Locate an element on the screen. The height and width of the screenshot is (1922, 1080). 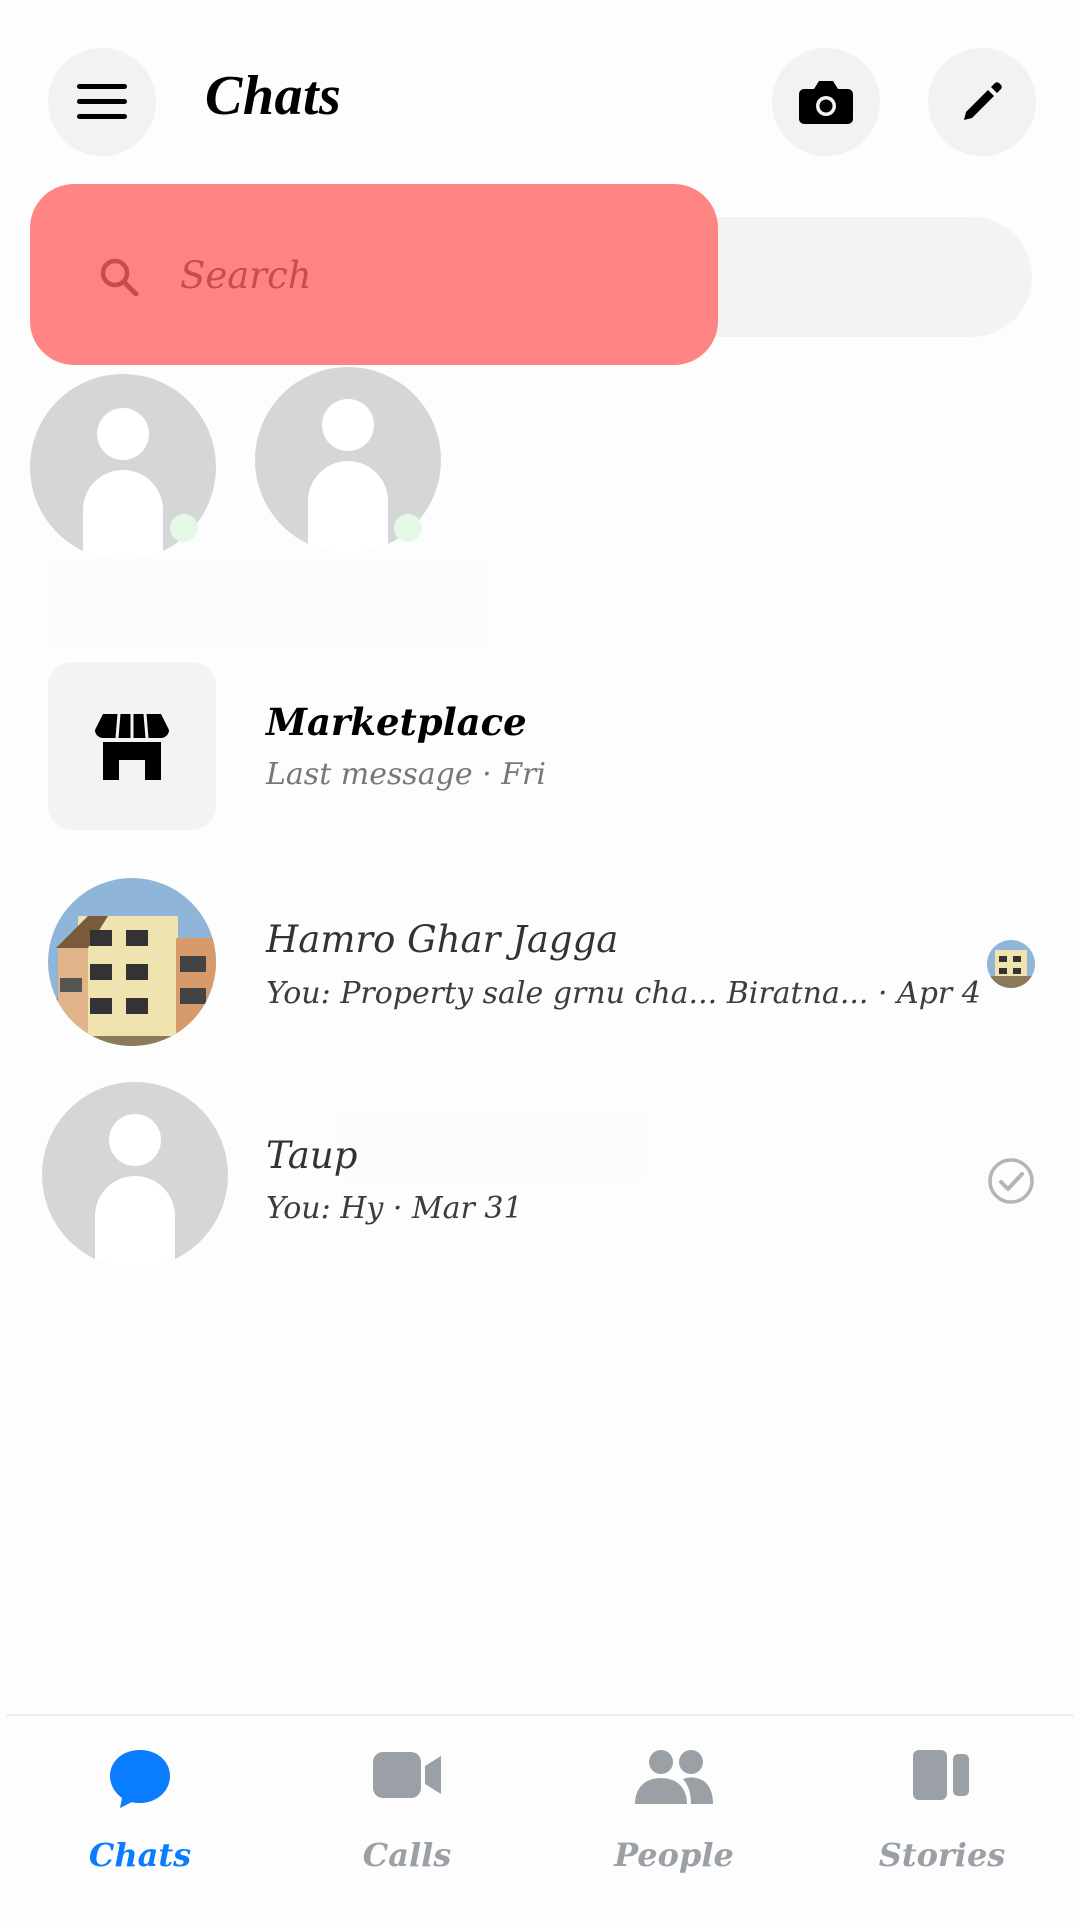
bottom-navigation is located at coordinates (540, 1818).